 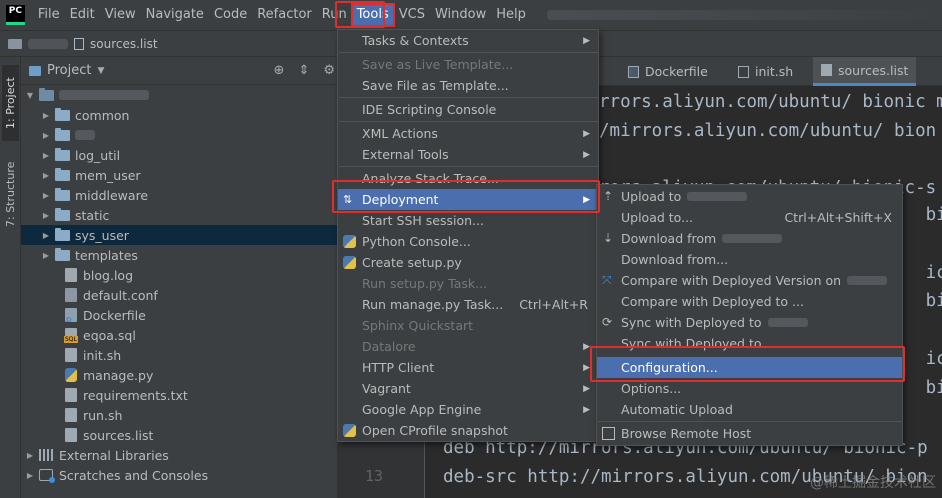 What do you see at coordinates (118, 435) in the screenshot?
I see `tree-item-label: sources.list` at bounding box center [118, 435].